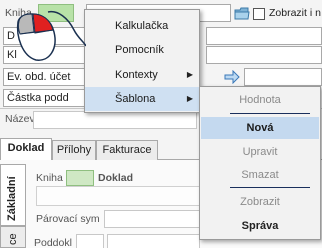 The width and height of the screenshot is (322, 248). What do you see at coordinates (51, 35) in the screenshot?
I see `mouse-right-click-icon` at bounding box center [51, 35].